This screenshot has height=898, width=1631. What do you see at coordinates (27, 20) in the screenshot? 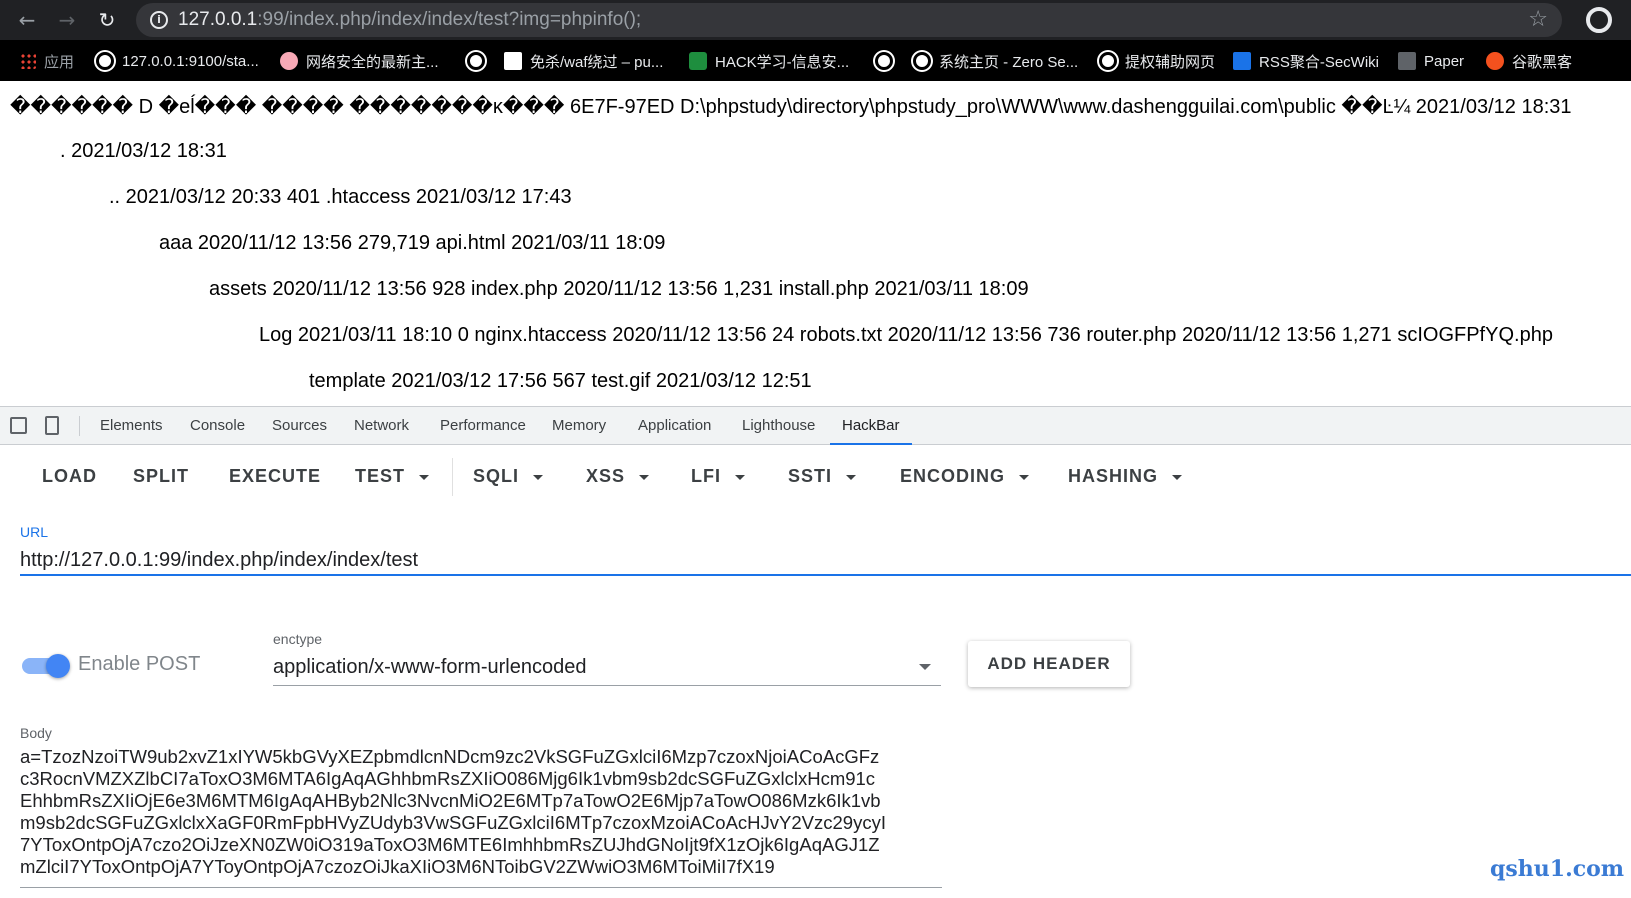
I see `back-arrow-icon: ←` at bounding box center [27, 20].